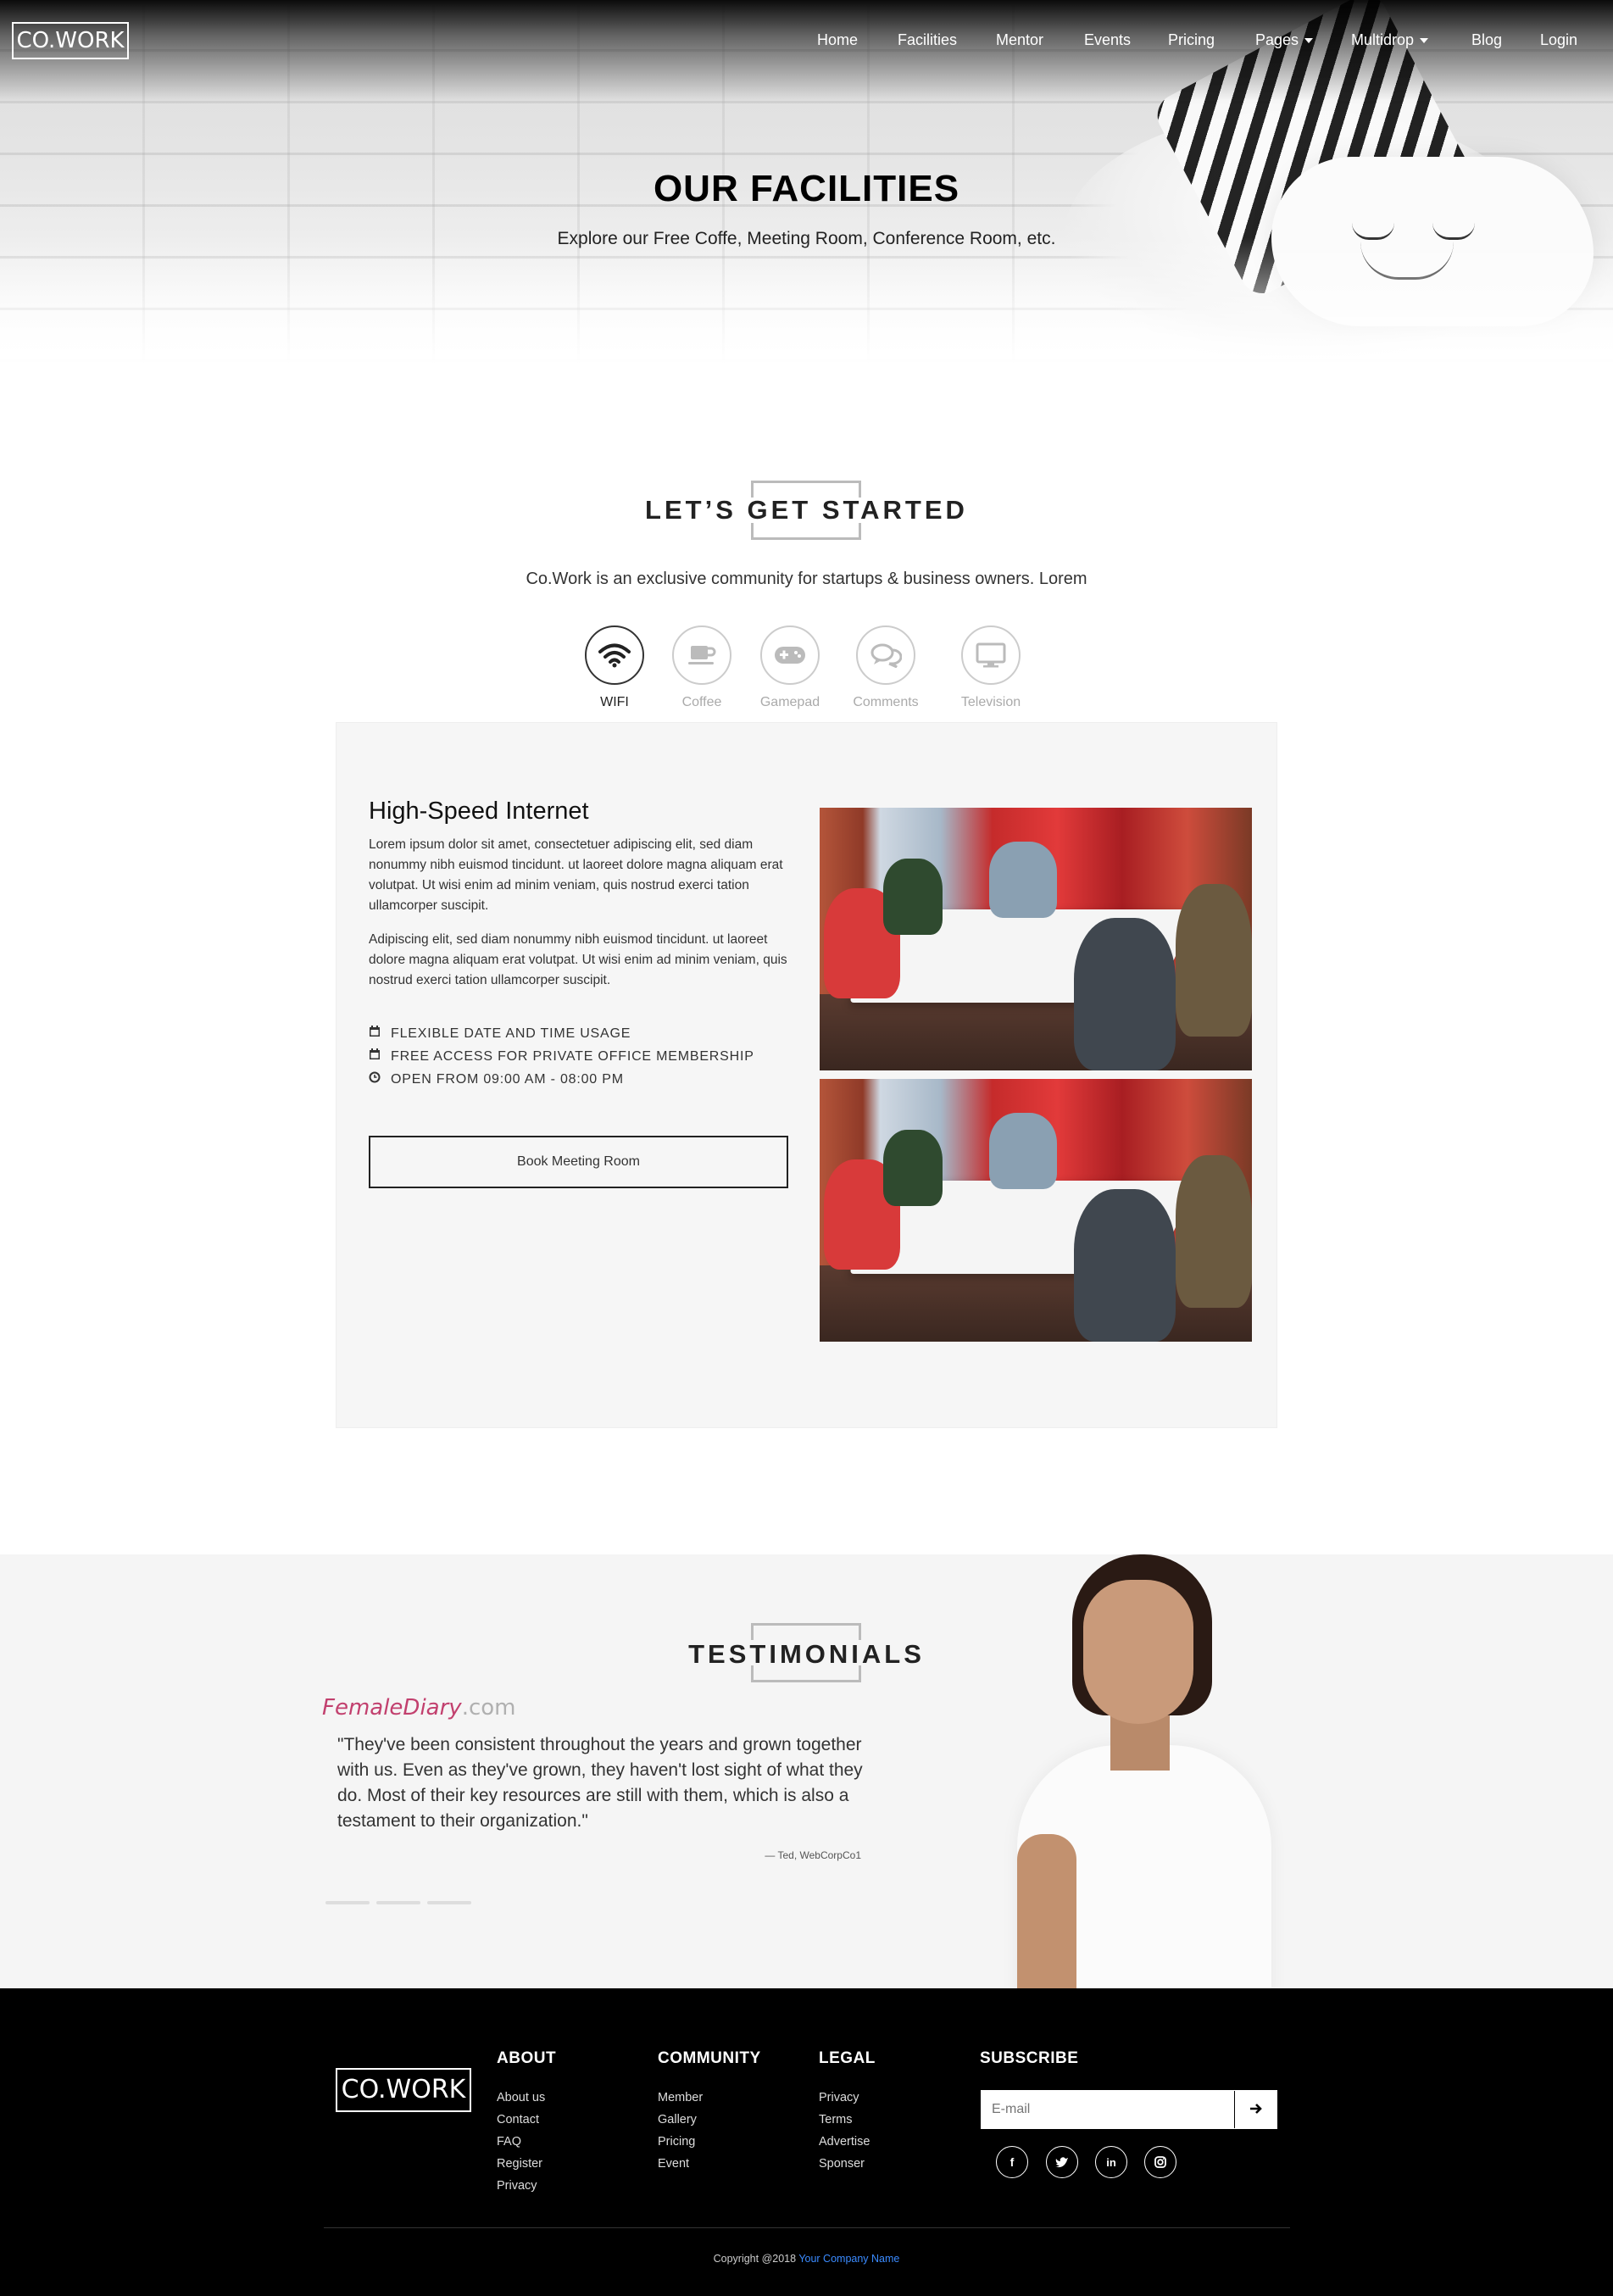 The image size is (1613, 2296). Describe the element at coordinates (1029, 2058) in the screenshot. I see `footer-heading: SUBSCRIBE` at that location.